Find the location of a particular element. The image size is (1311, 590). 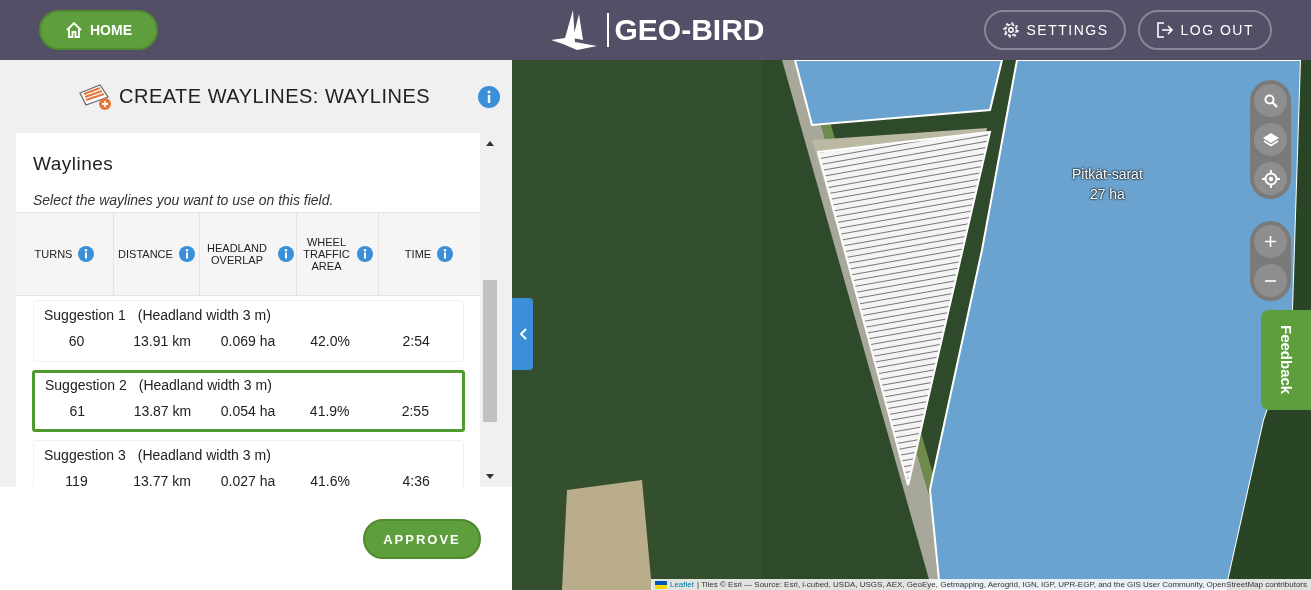

column-header: DISTANCE is located at coordinates (145, 254).